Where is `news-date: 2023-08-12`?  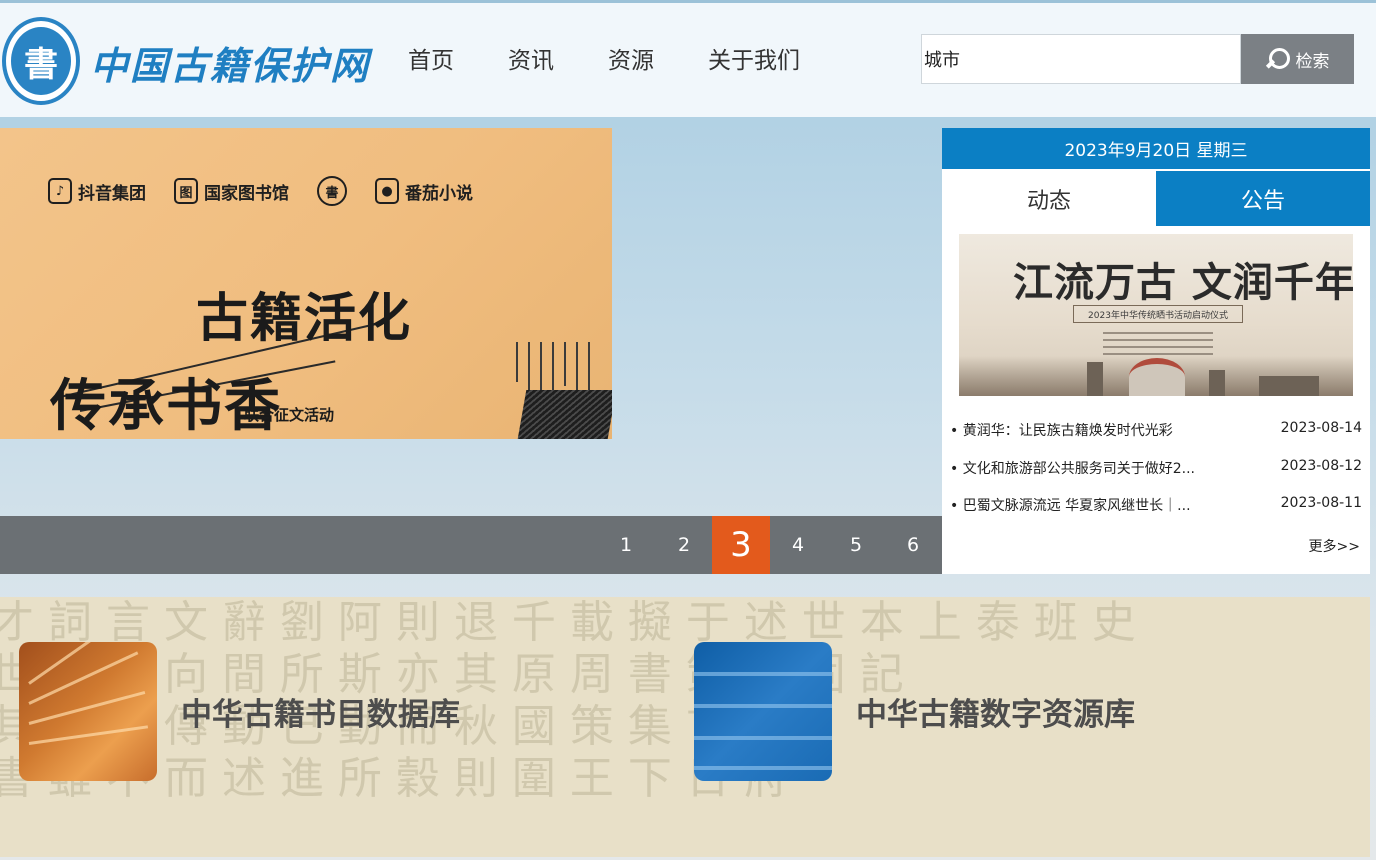 news-date: 2023-08-12 is located at coordinates (1321, 465).